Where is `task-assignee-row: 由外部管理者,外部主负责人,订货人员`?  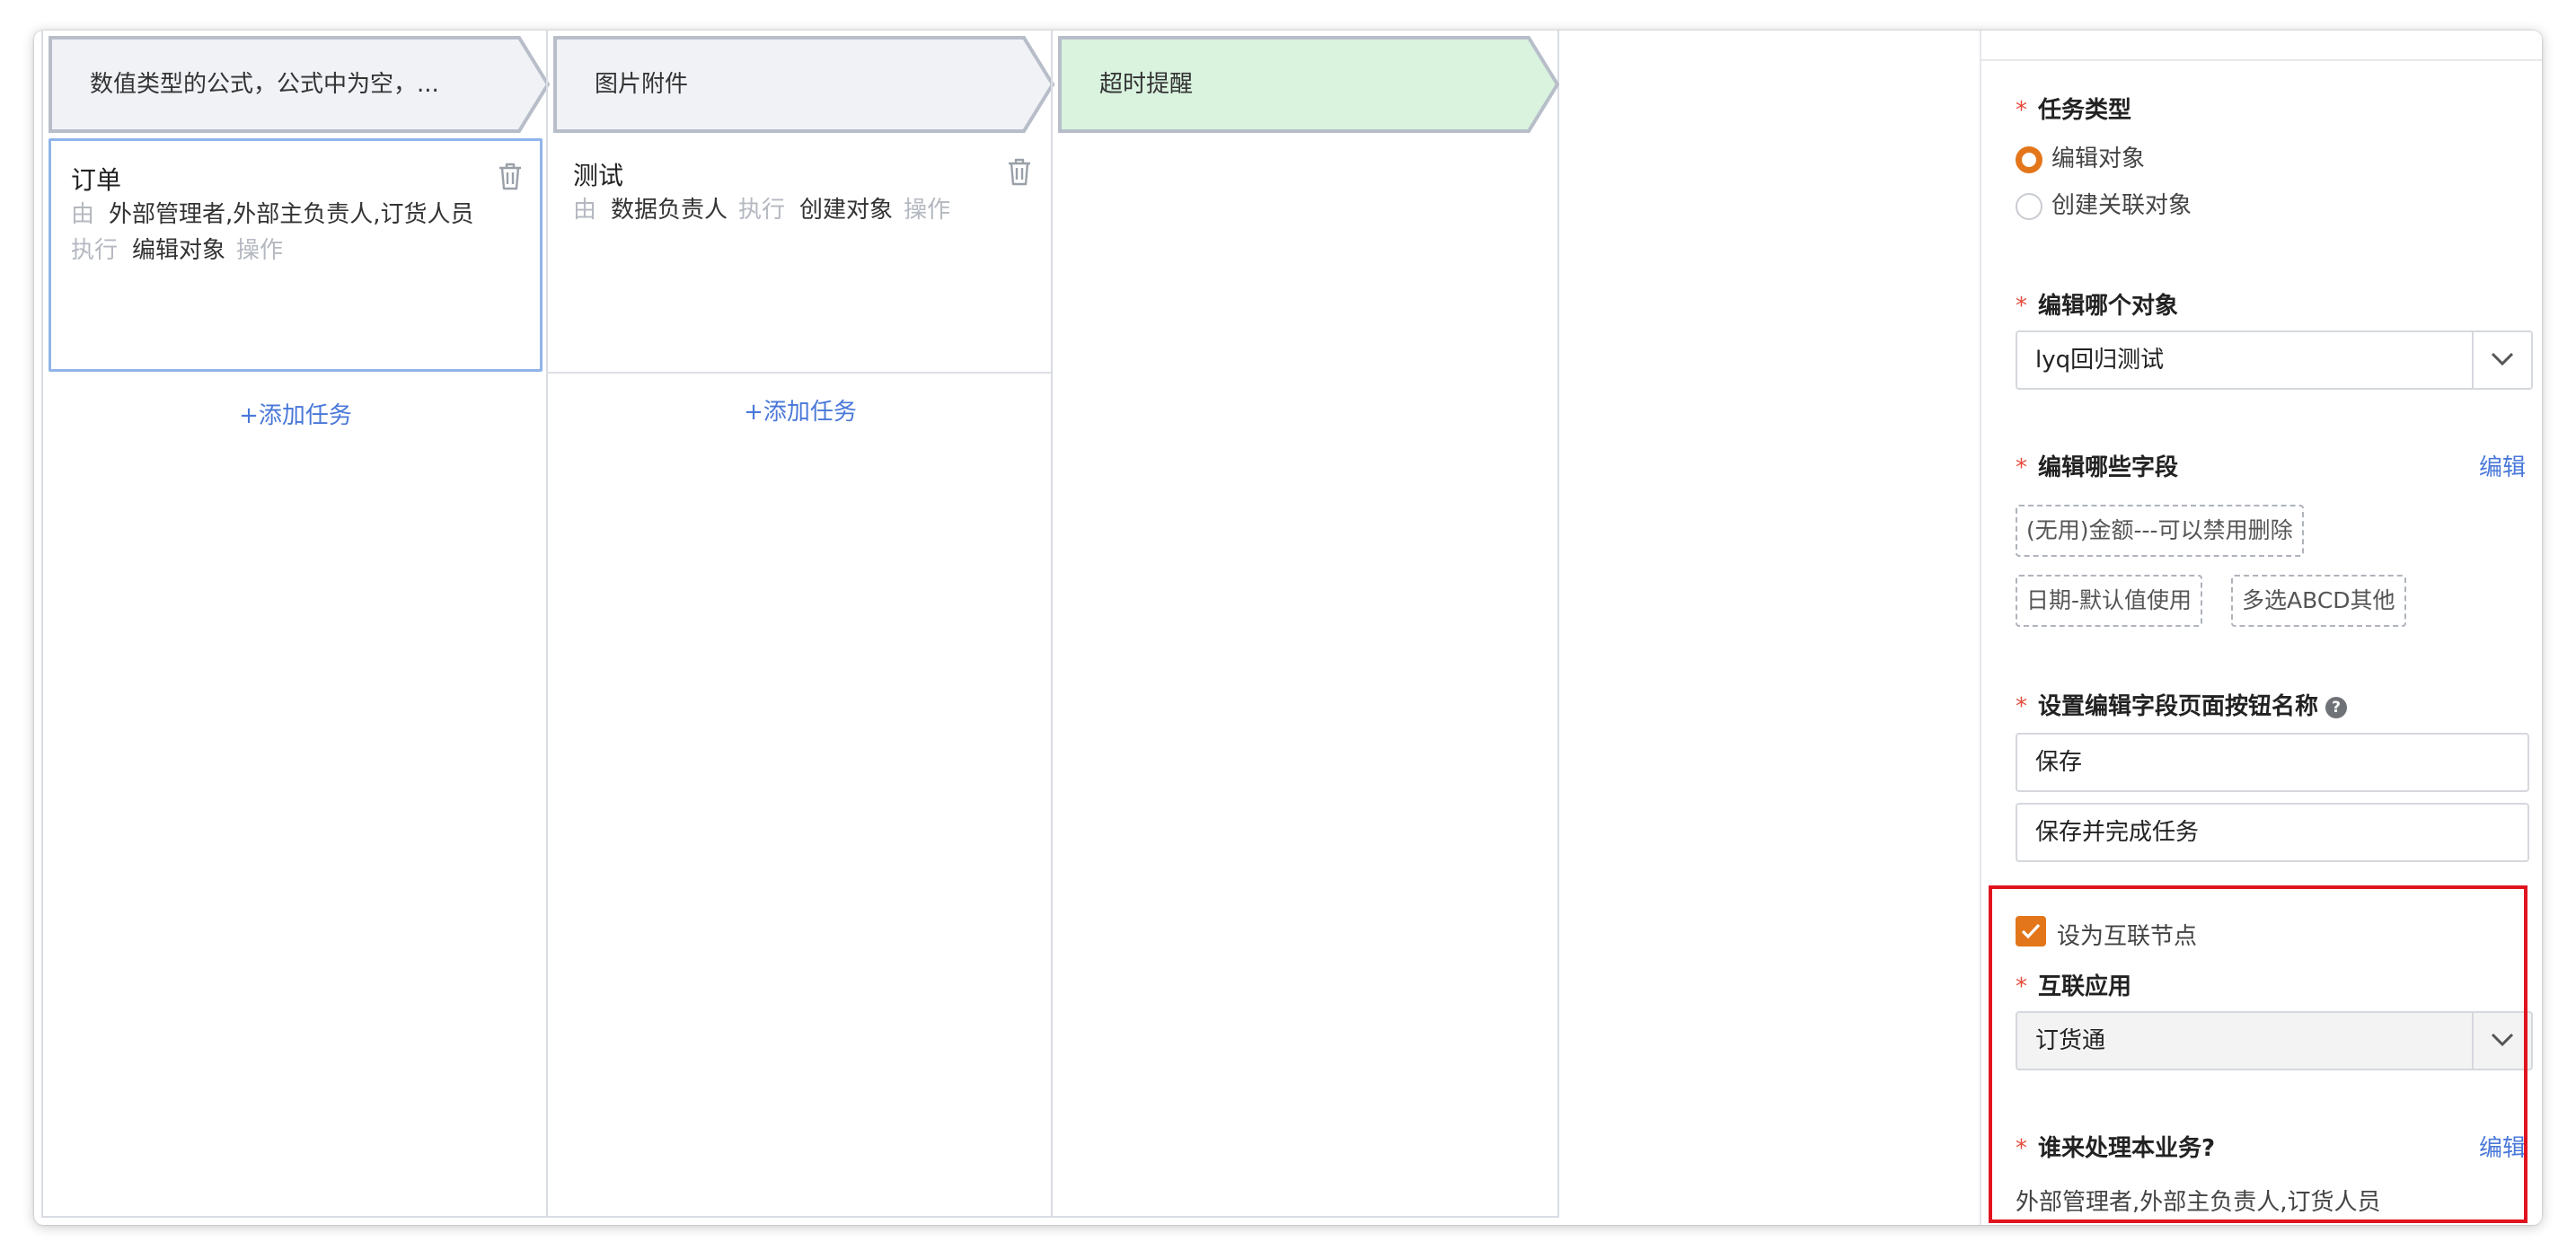 task-assignee-row: 由外部管理者,外部主负责人,订货人员 is located at coordinates (278, 215).